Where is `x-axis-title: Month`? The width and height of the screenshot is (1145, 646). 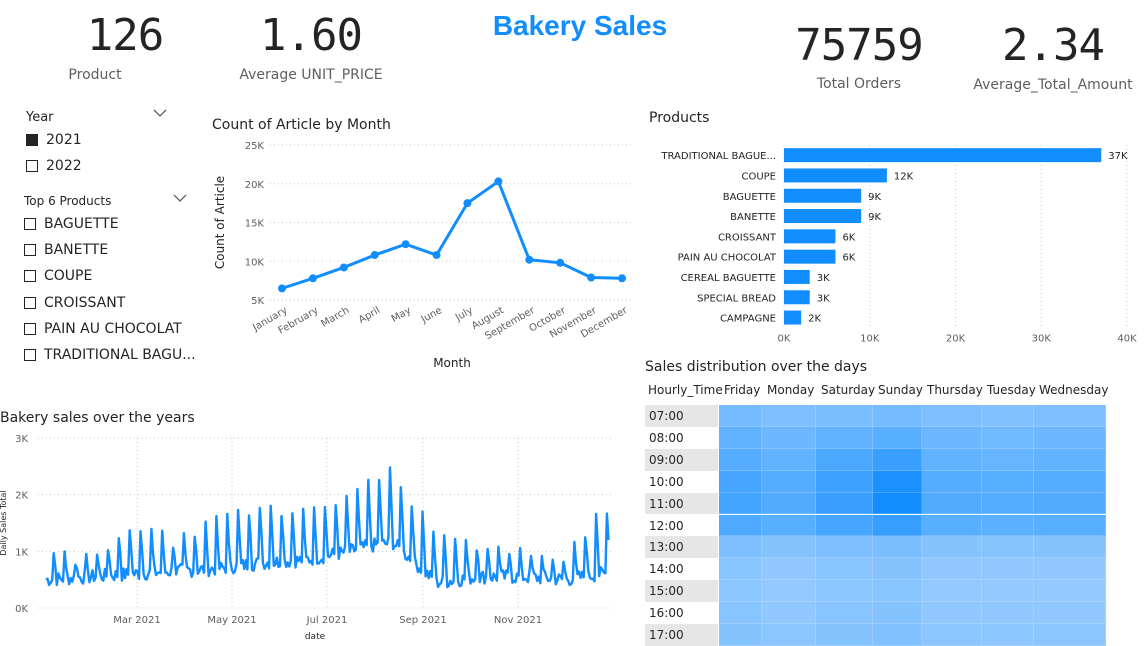
x-axis-title: Month is located at coordinates (452, 363).